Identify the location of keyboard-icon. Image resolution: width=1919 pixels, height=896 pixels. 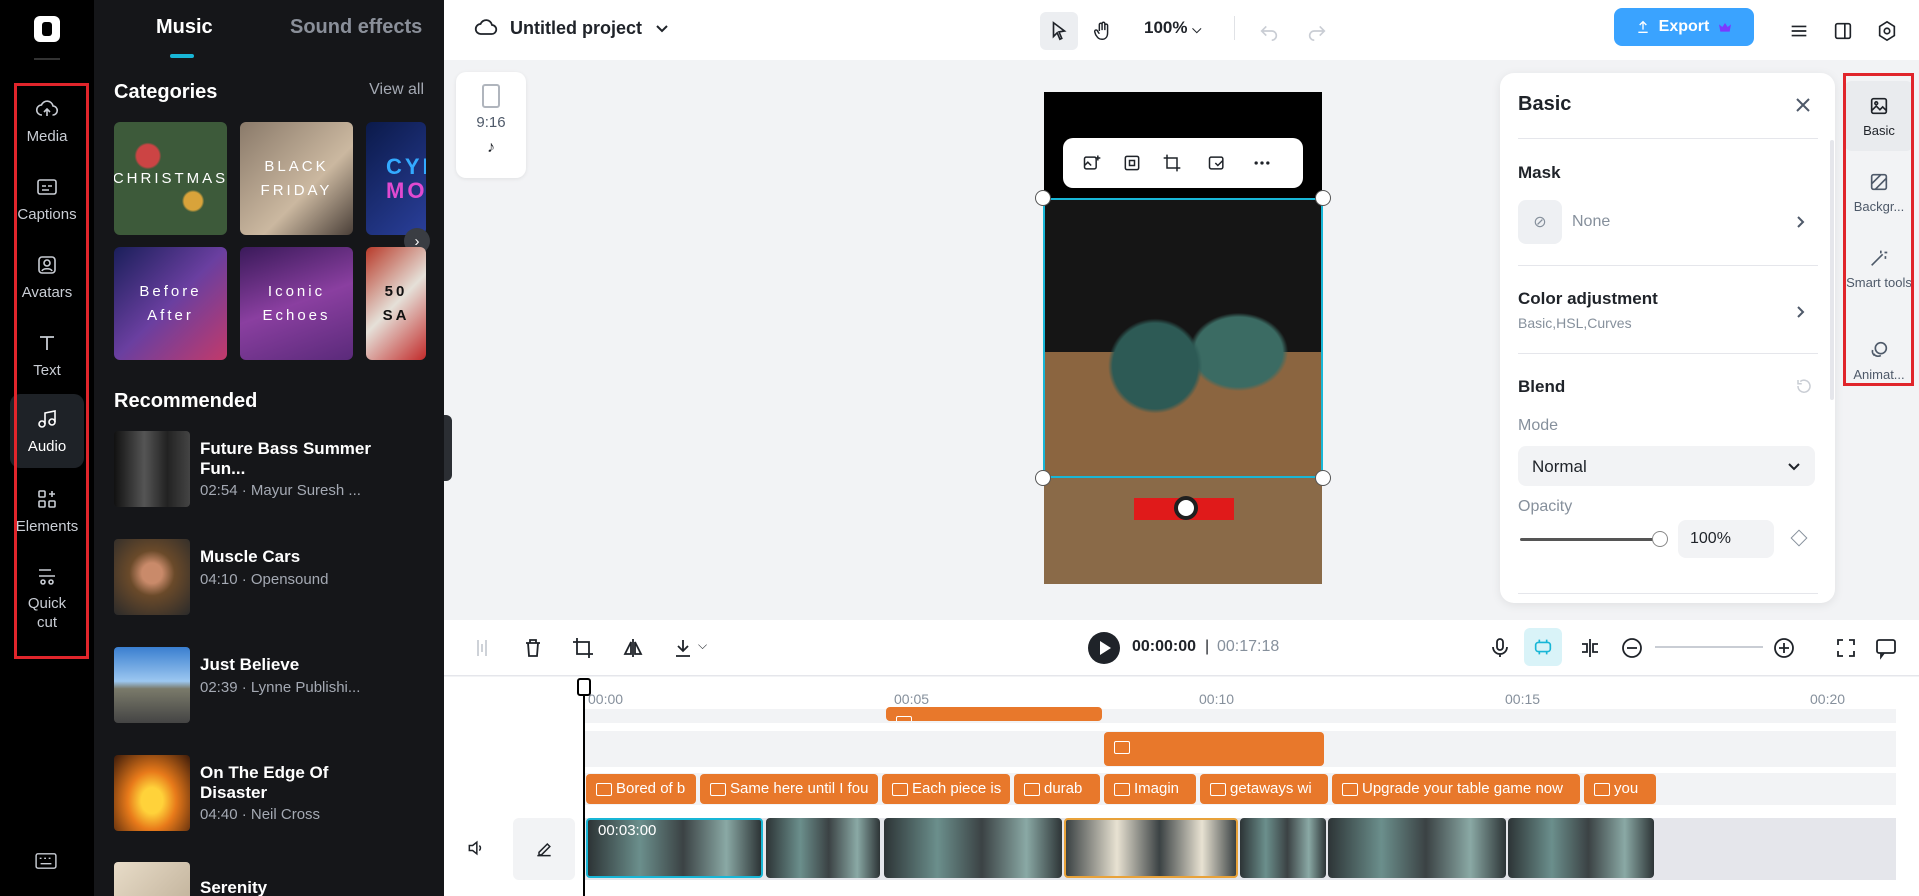
(46, 861).